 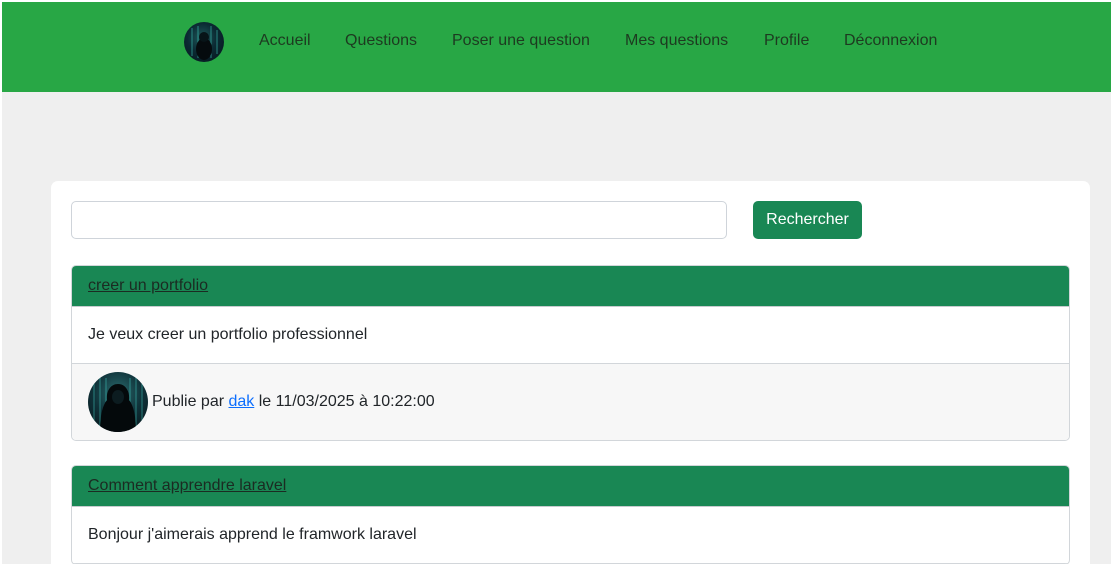 I want to click on nav-questions: Questions, so click(x=381, y=41).